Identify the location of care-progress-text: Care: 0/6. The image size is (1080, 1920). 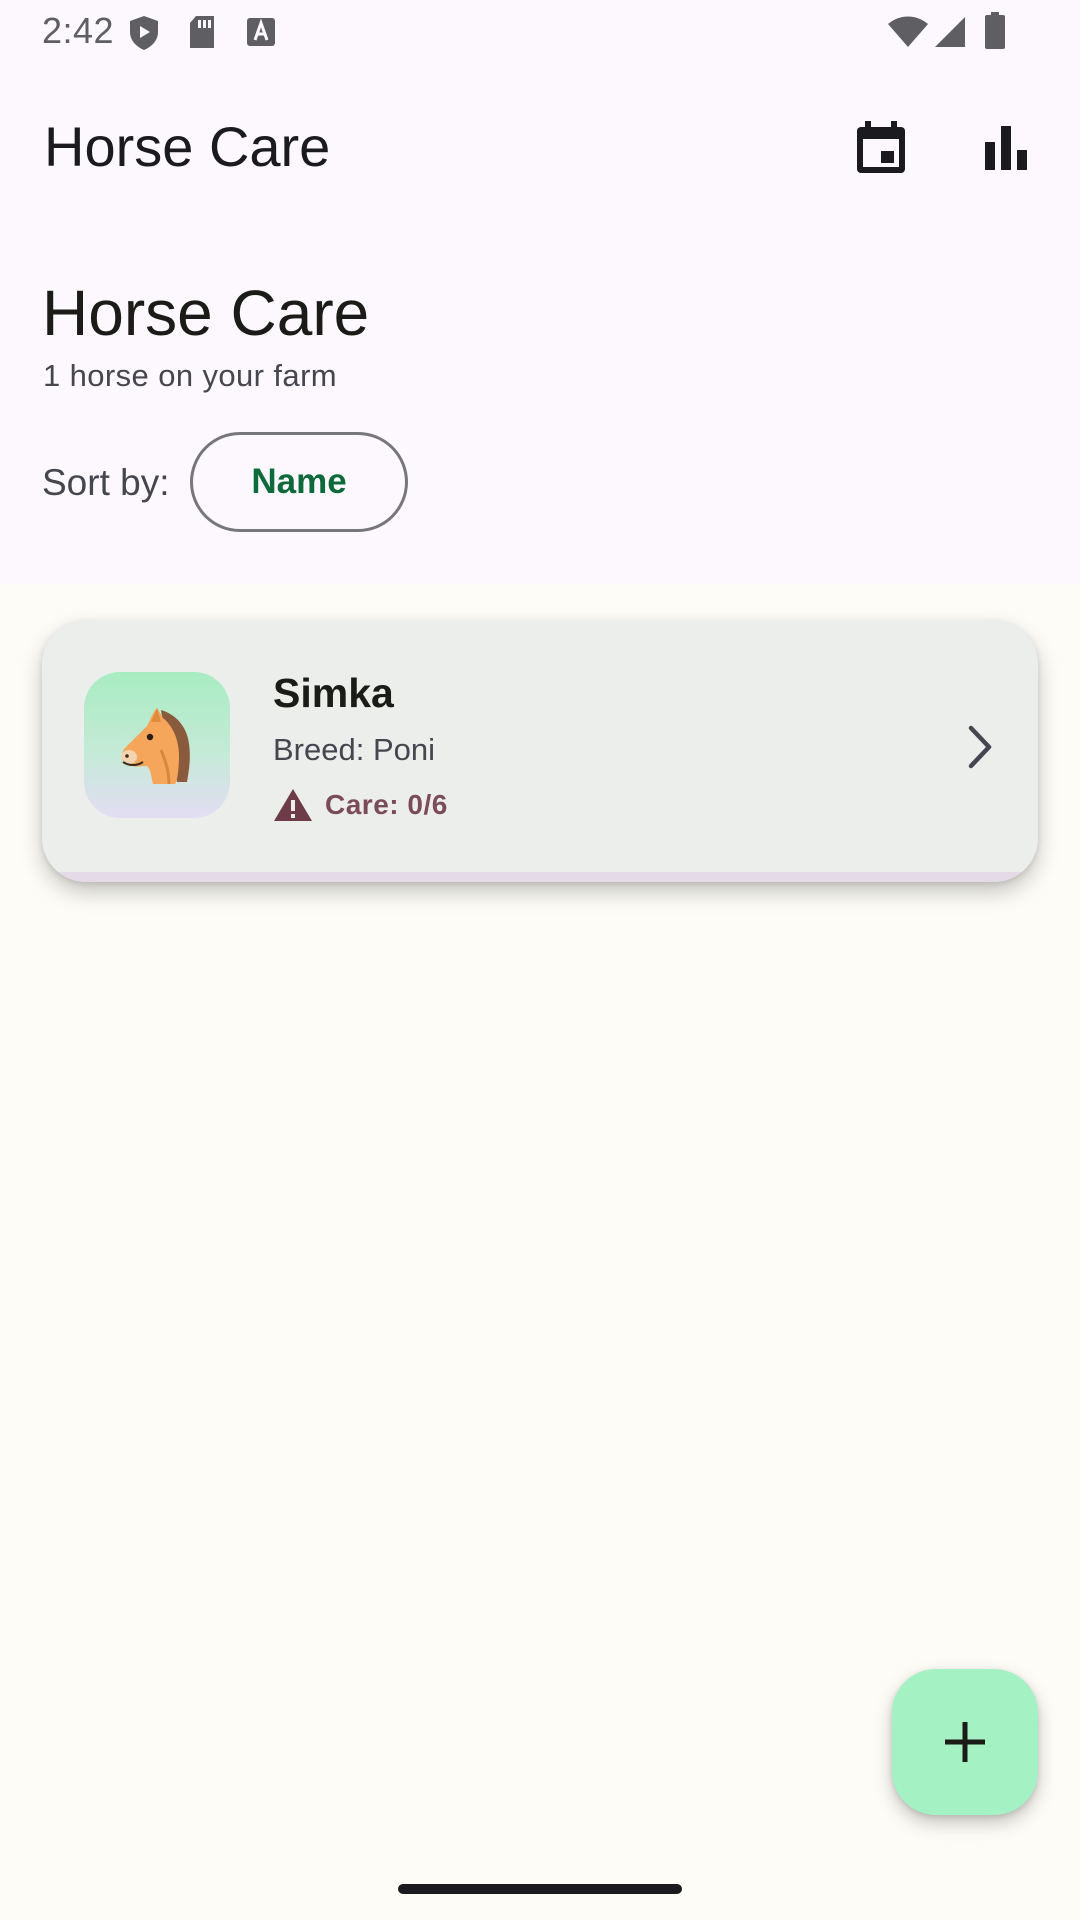
(386, 804).